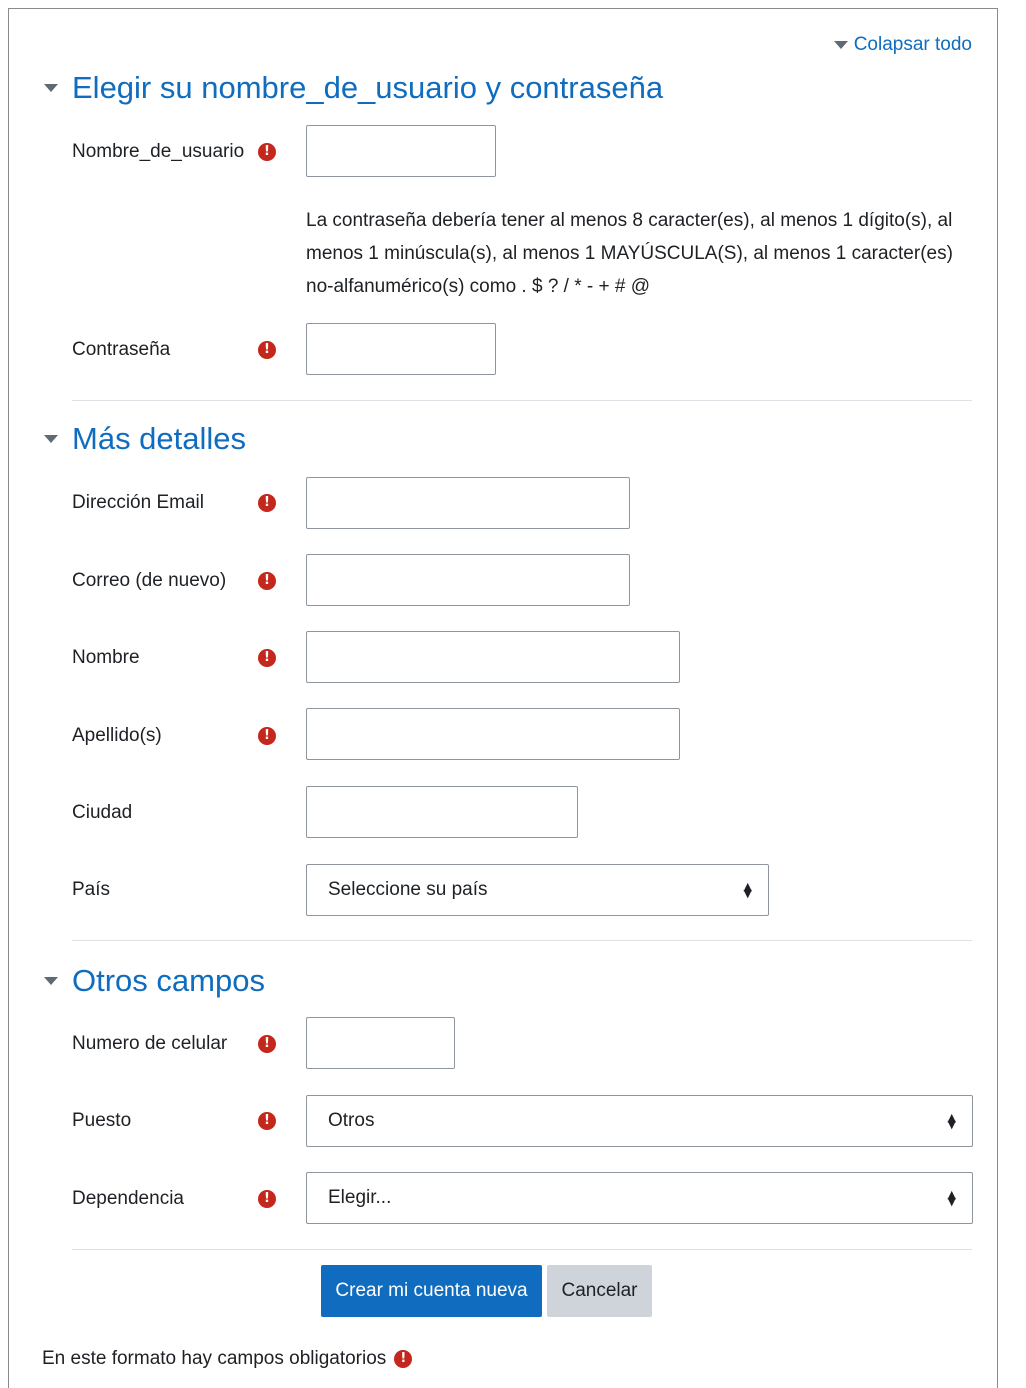 The image size is (1026, 1388). What do you see at coordinates (401, 151) in the screenshot?
I see `username-input` at bounding box center [401, 151].